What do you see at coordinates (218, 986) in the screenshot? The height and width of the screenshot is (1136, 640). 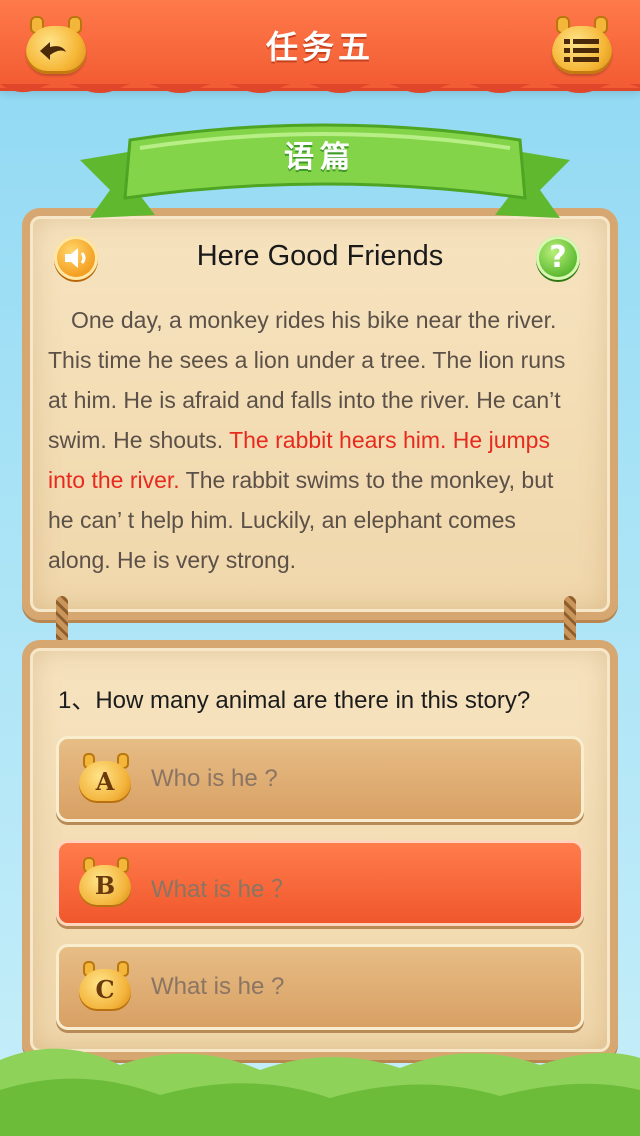 I see `option-text: What is he ?` at bounding box center [218, 986].